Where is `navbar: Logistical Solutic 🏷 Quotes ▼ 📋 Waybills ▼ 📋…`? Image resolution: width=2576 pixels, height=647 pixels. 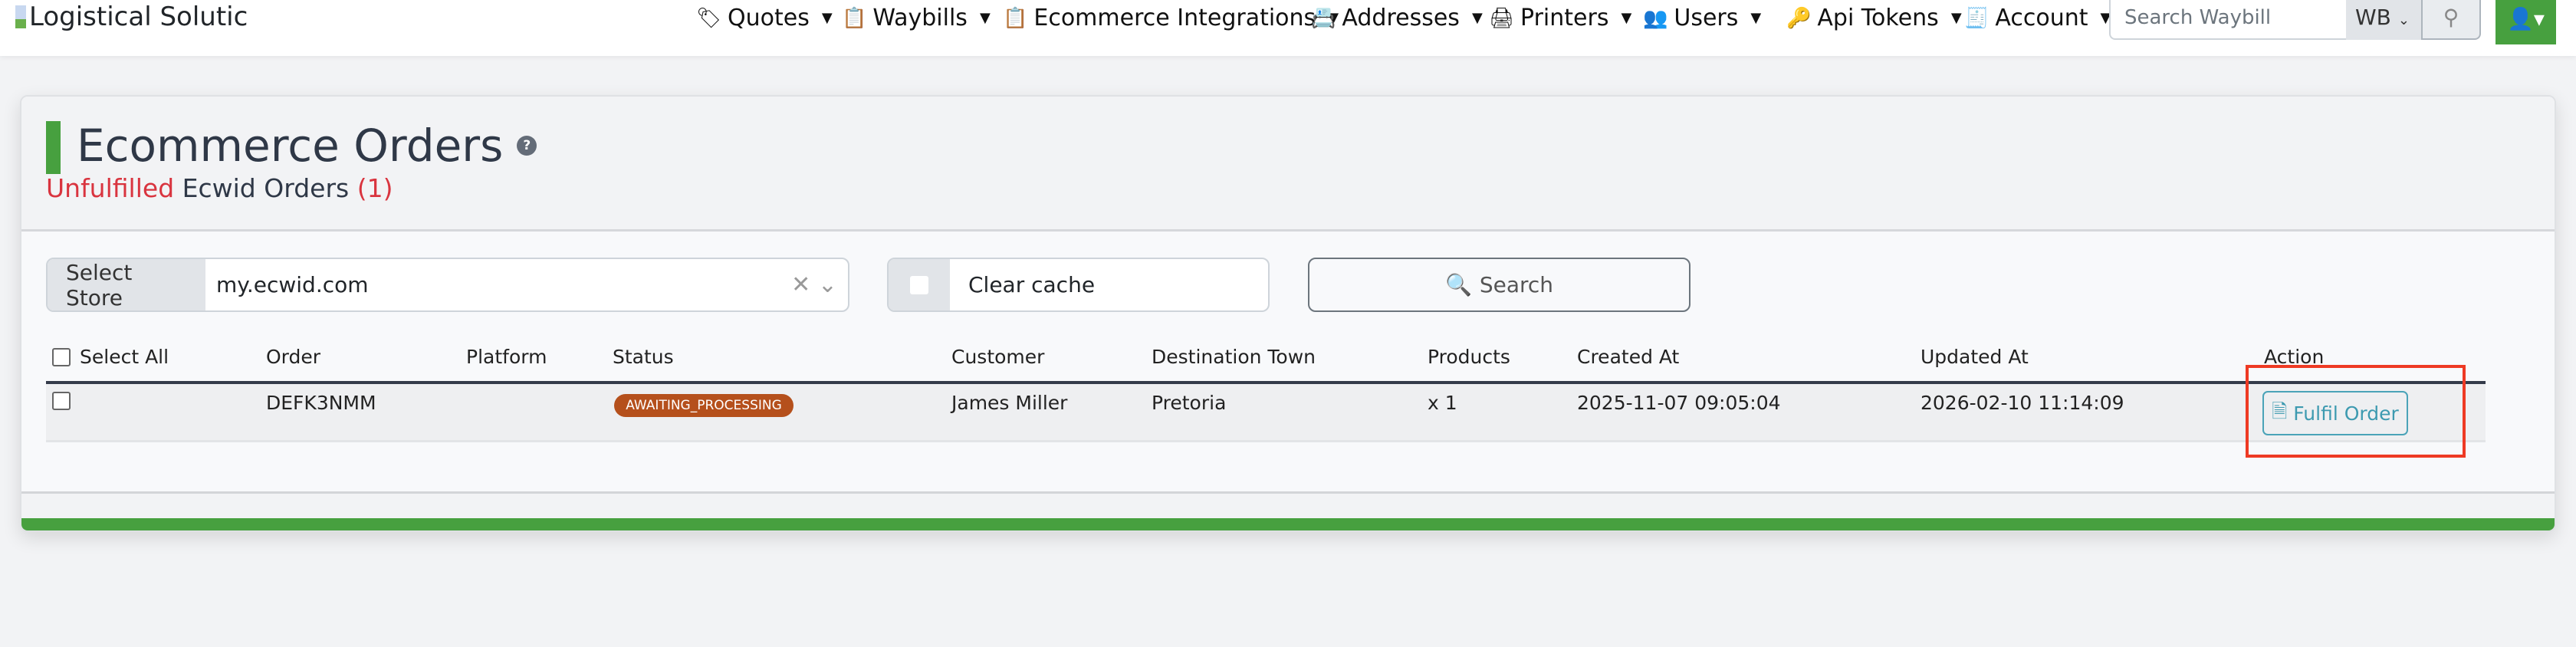
navbar: Logistical Solutic 🏷 Quotes ▼ 📋 Waybills ▼ 📋… is located at coordinates (1288, 28).